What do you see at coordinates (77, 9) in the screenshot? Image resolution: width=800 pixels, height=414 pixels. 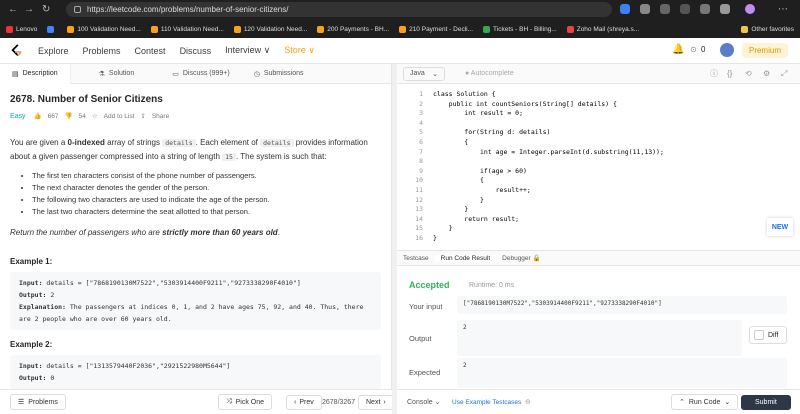 I see `lock-icon` at bounding box center [77, 9].